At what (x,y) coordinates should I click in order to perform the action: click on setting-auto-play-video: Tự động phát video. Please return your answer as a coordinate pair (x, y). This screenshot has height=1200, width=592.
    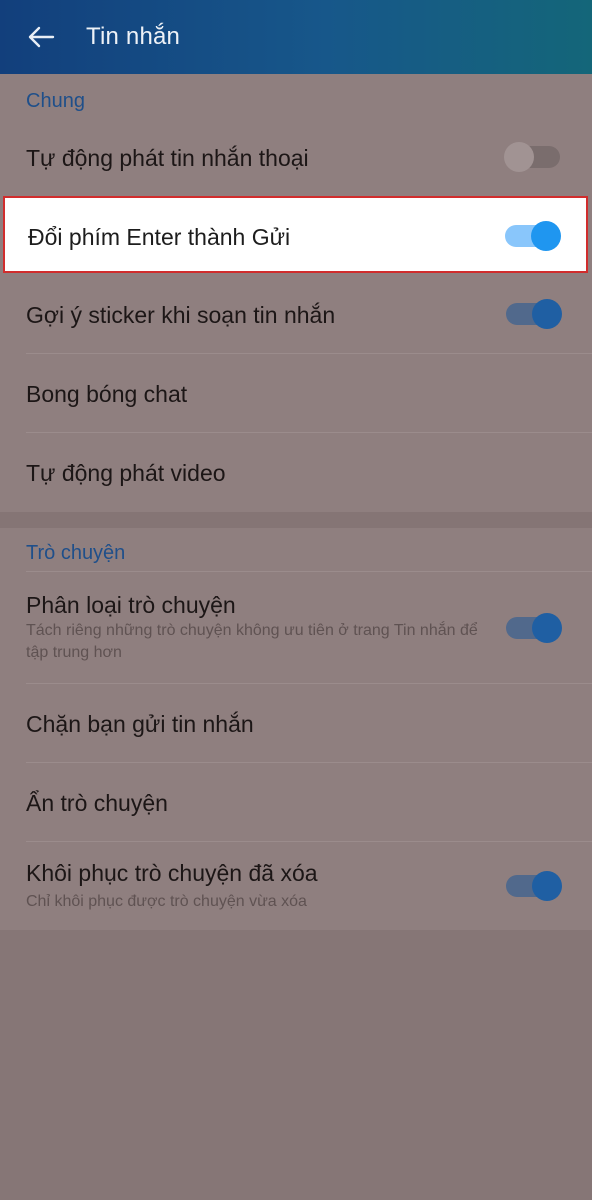
    Looking at the image, I should click on (296, 472).